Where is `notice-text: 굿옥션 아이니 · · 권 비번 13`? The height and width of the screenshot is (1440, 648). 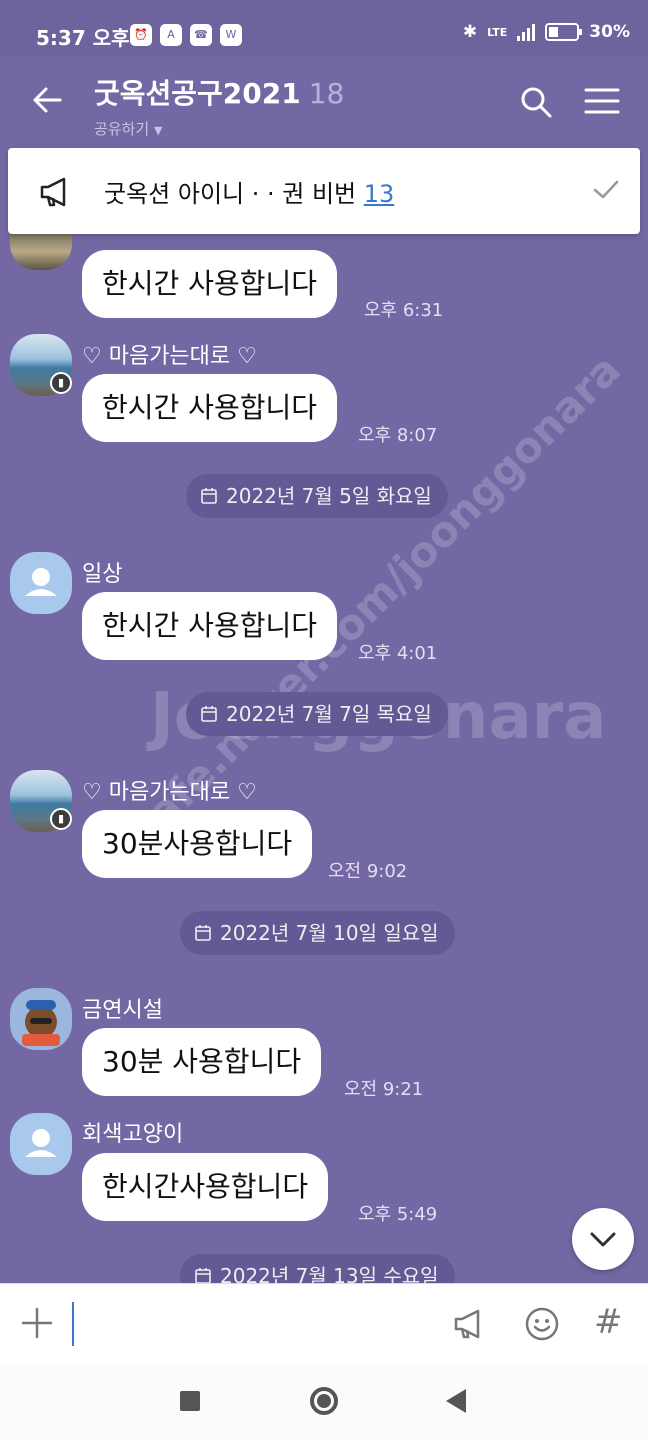
notice-text: 굿옥션 아이니 · · 권 비번 13 is located at coordinates (249, 191).